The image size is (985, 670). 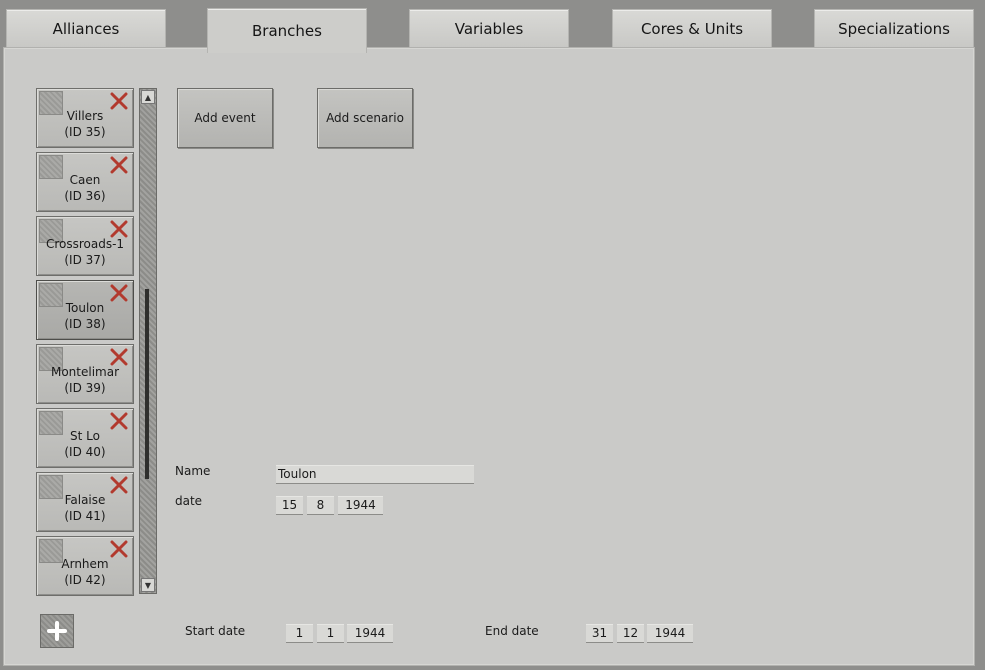 I want to click on branch-item: Caen (ID 36), so click(x=85, y=182).